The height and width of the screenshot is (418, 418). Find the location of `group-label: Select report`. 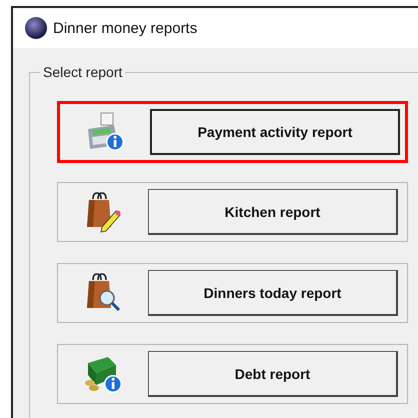

group-label: Select report is located at coordinates (83, 72).